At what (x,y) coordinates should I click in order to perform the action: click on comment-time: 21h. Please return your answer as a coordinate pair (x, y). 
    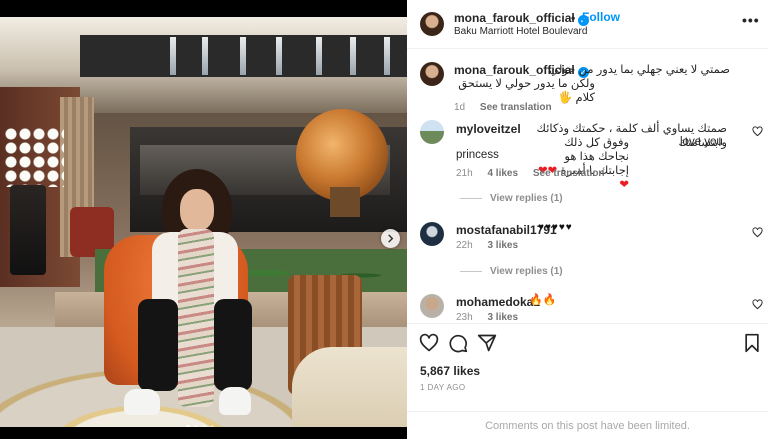
    Looking at the image, I should click on (464, 173).